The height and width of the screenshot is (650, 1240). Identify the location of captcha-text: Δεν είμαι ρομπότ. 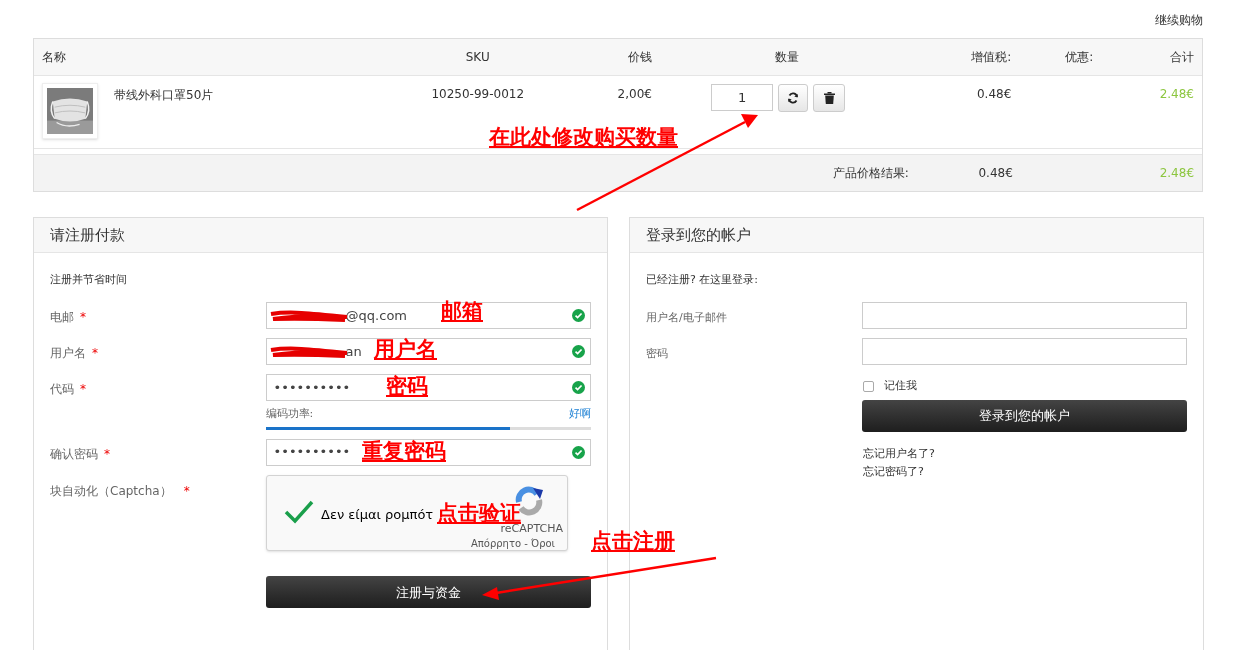
(377, 514).